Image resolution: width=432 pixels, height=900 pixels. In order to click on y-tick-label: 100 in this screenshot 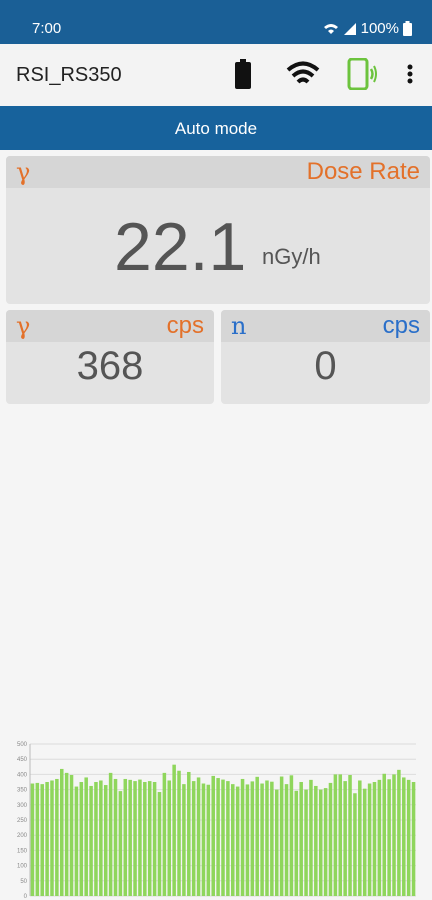, I will do `click(22, 867)`.